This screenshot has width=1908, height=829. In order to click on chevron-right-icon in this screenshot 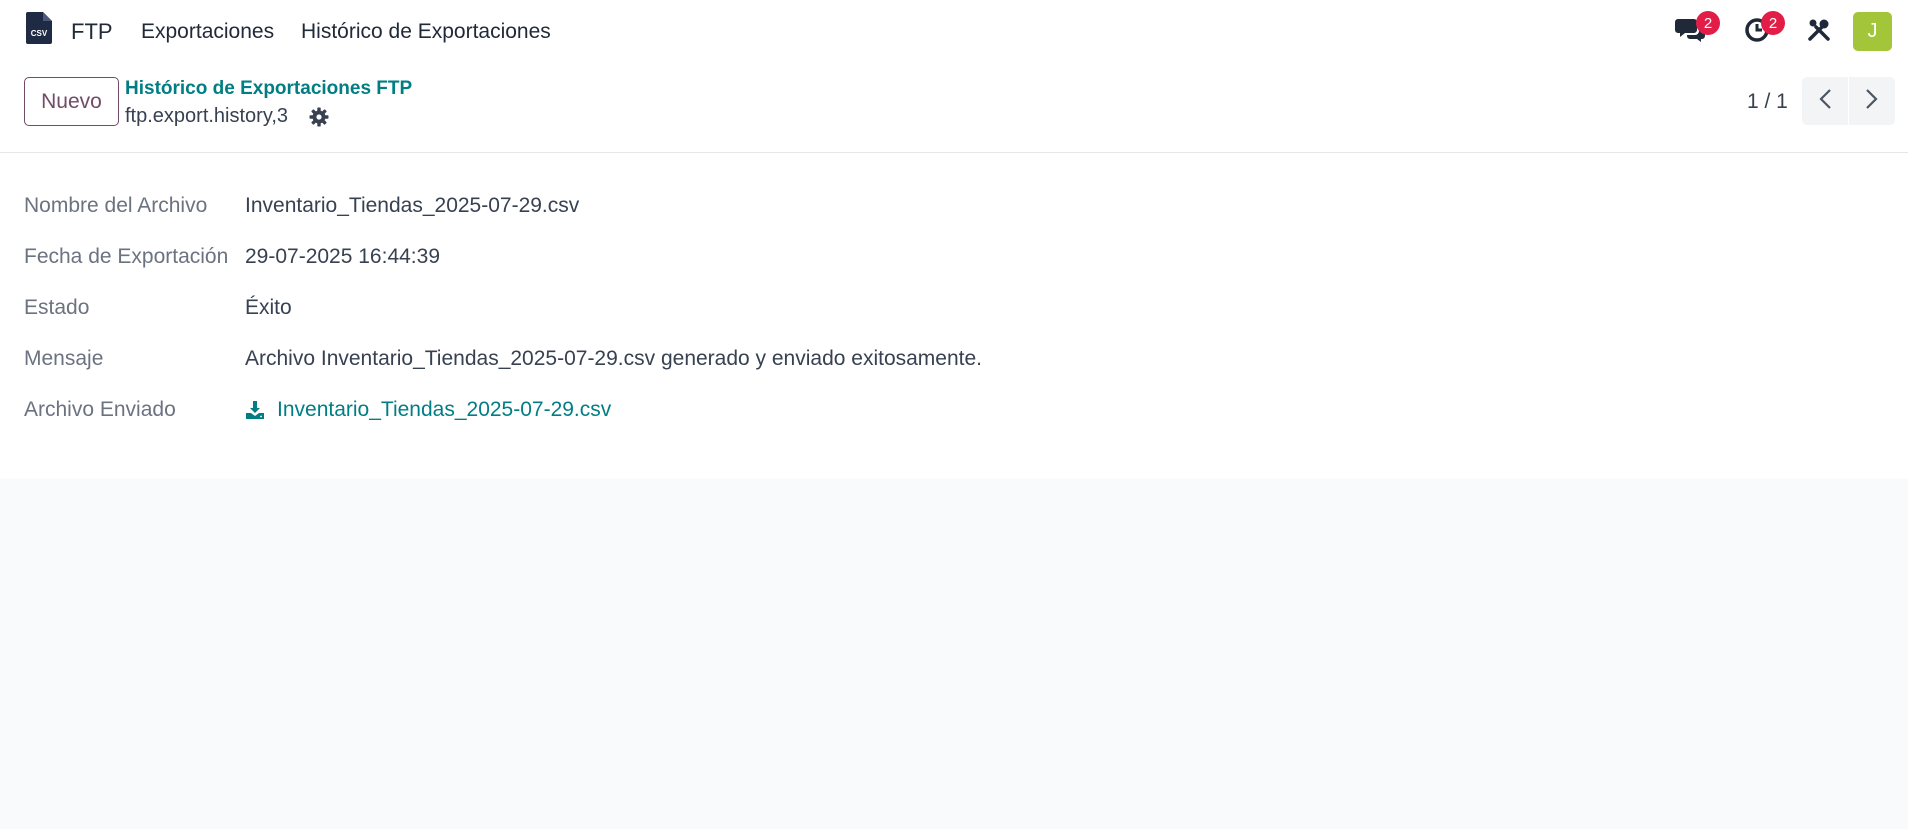, I will do `click(1872, 101)`.